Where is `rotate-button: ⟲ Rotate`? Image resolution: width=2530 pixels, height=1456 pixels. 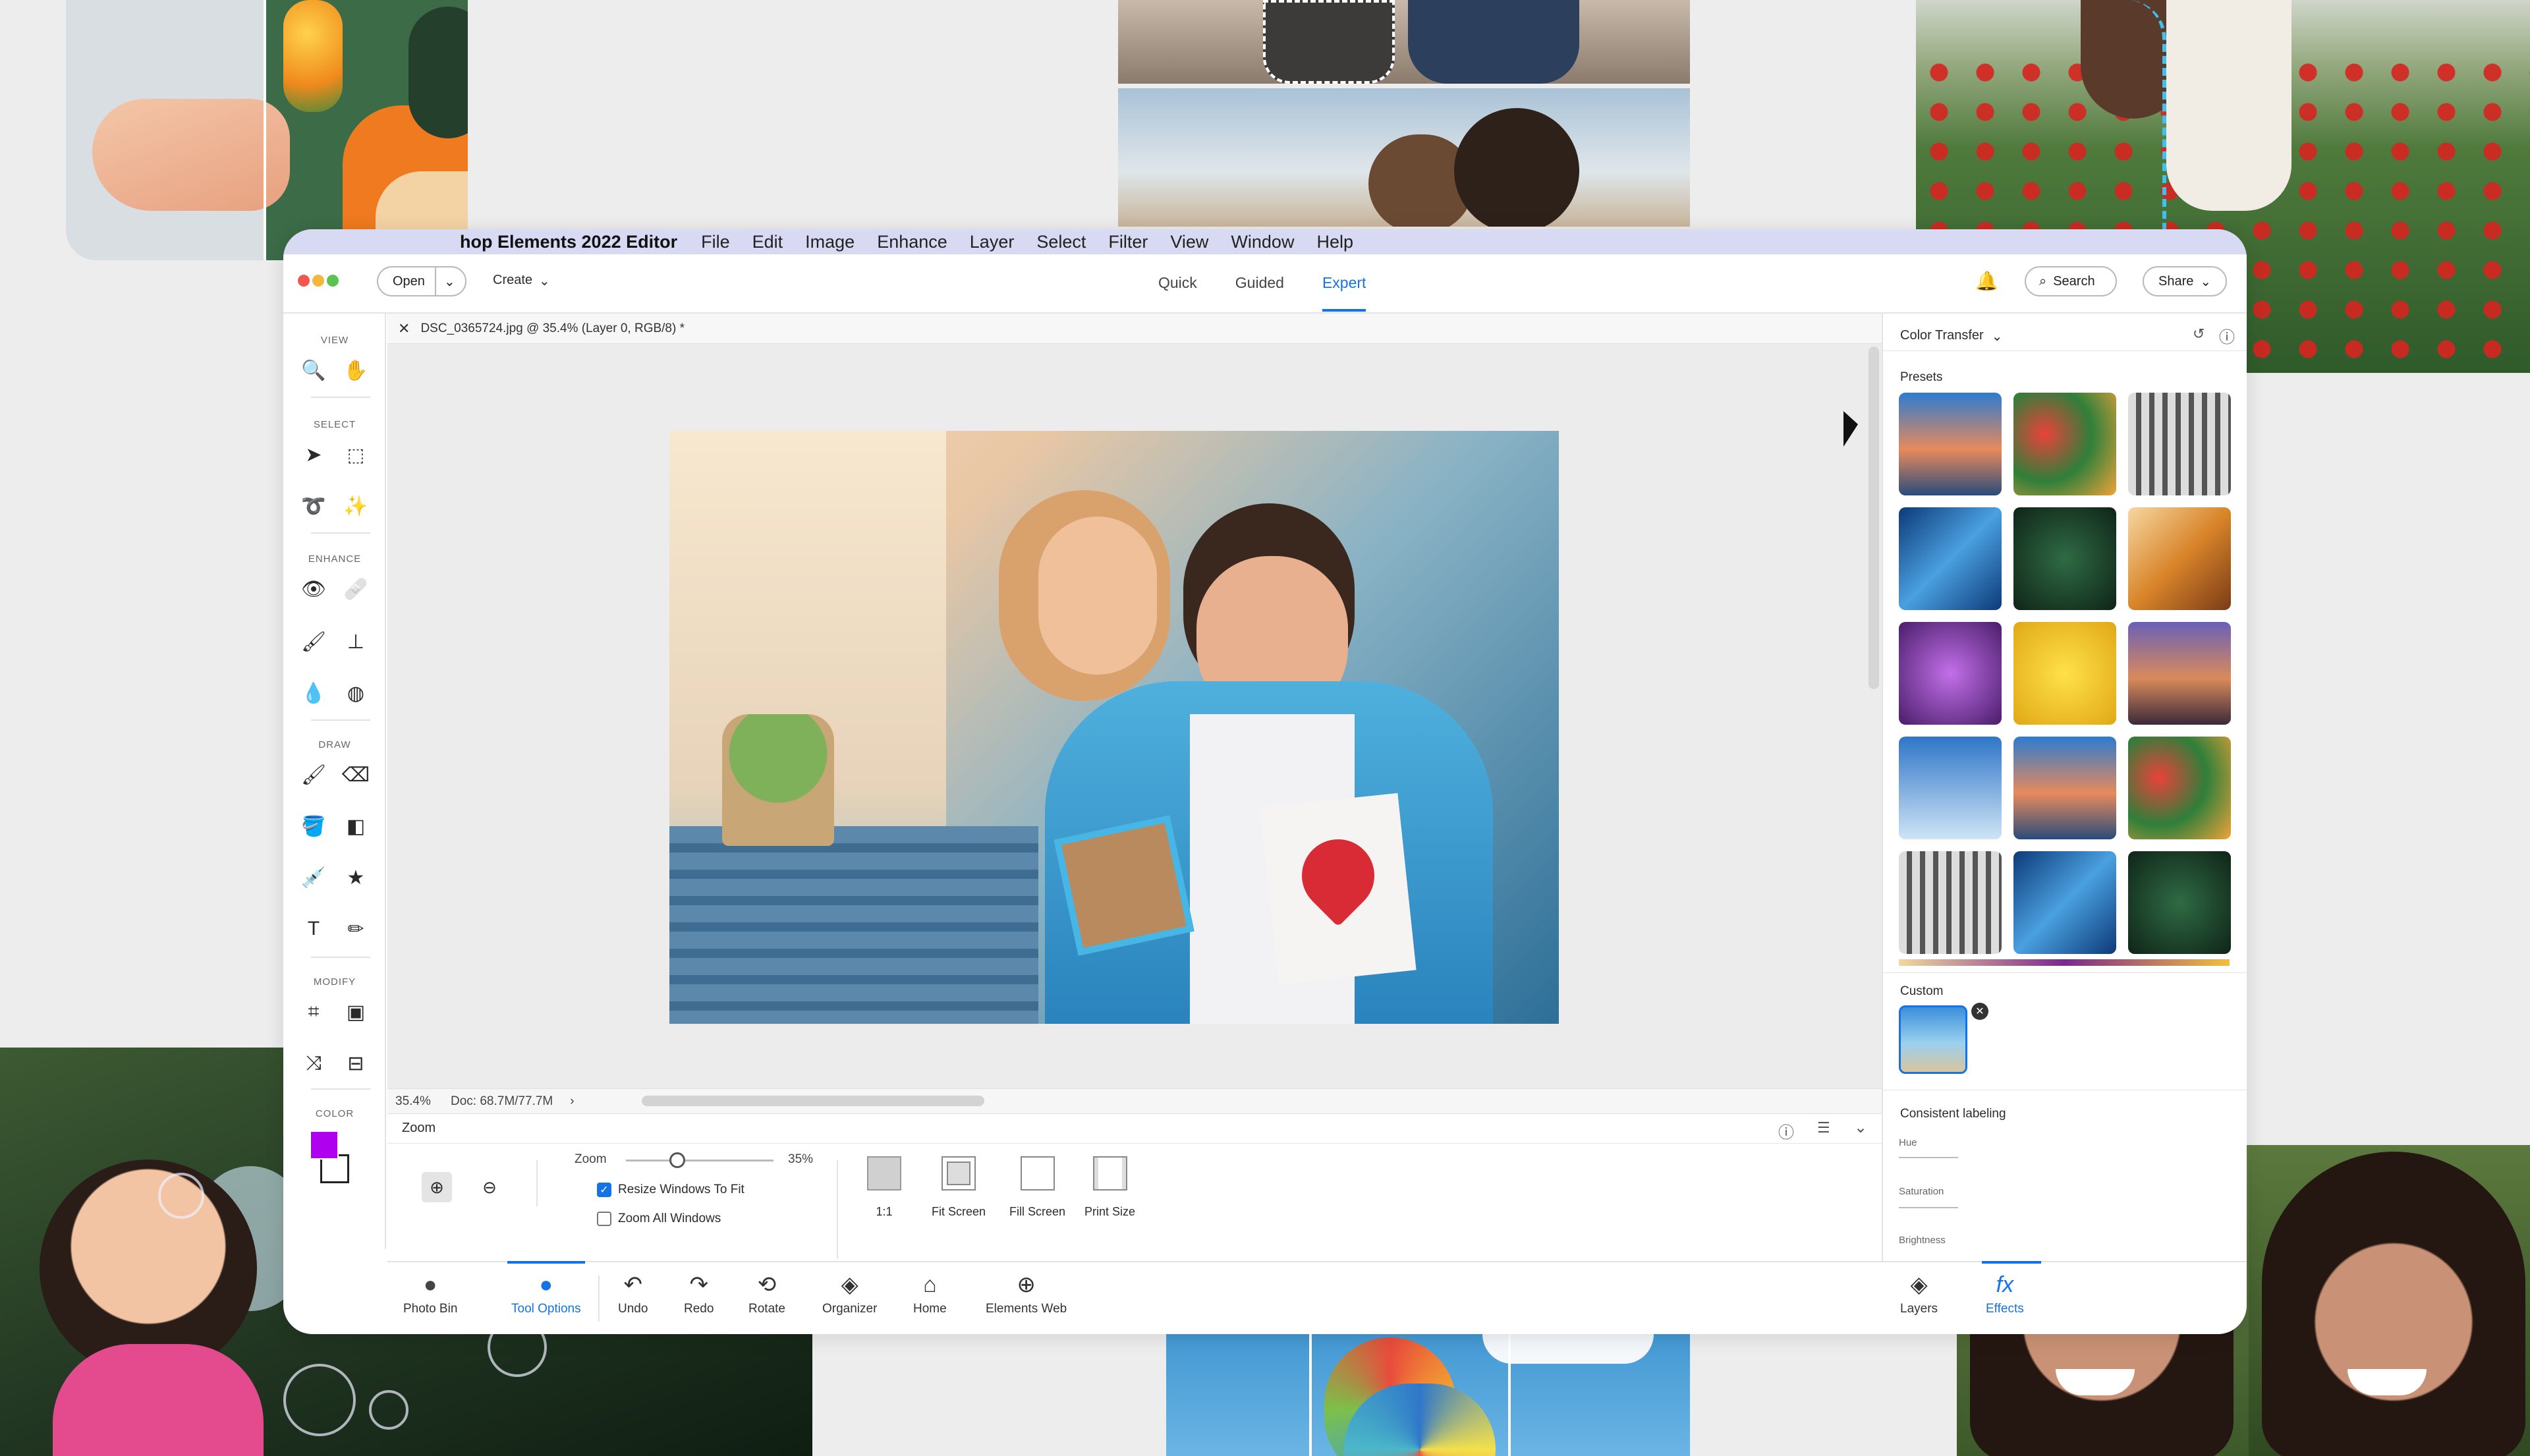 rotate-button: ⟲ Rotate is located at coordinates (766, 1294).